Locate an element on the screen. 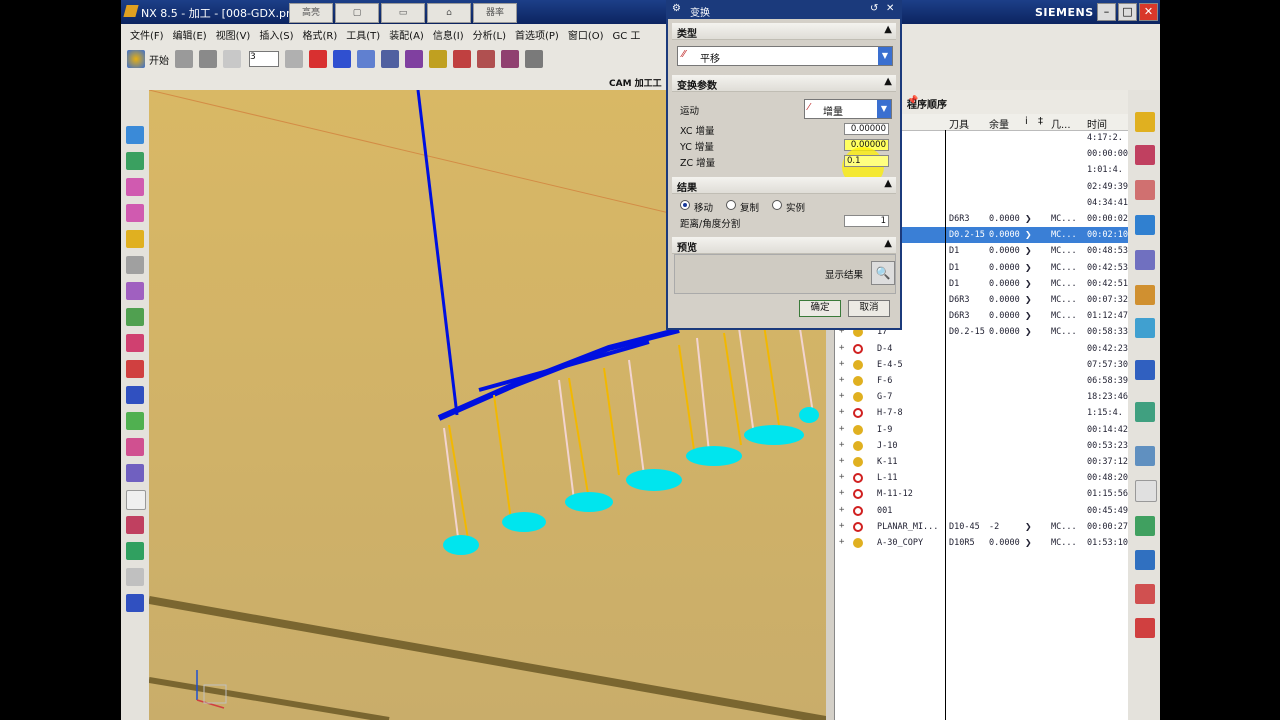 The image size is (1280, 720). table-row: + G-7 18:23:46 is located at coordinates (982, 397).